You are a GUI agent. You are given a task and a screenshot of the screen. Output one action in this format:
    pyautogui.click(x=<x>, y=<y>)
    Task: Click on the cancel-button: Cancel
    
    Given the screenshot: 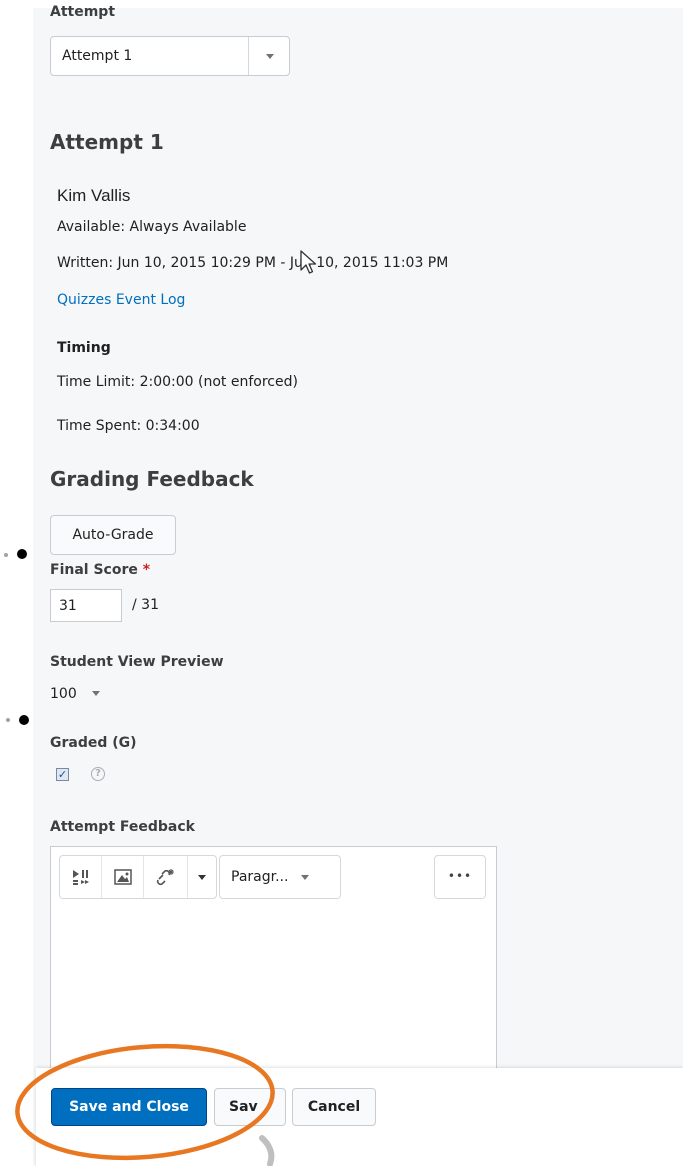 What is the action you would take?
    pyautogui.click(x=334, y=1107)
    